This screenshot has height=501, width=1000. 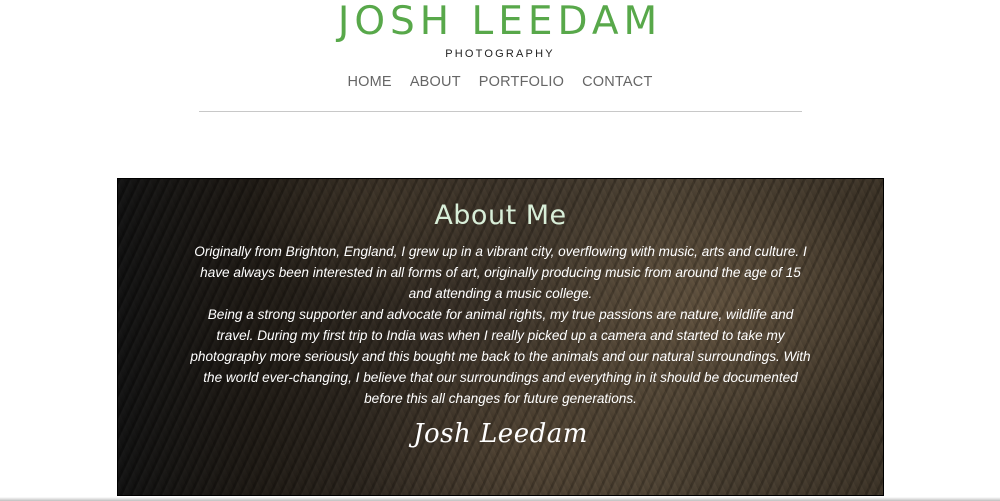 I want to click on header-divider, so click(x=500, y=111).